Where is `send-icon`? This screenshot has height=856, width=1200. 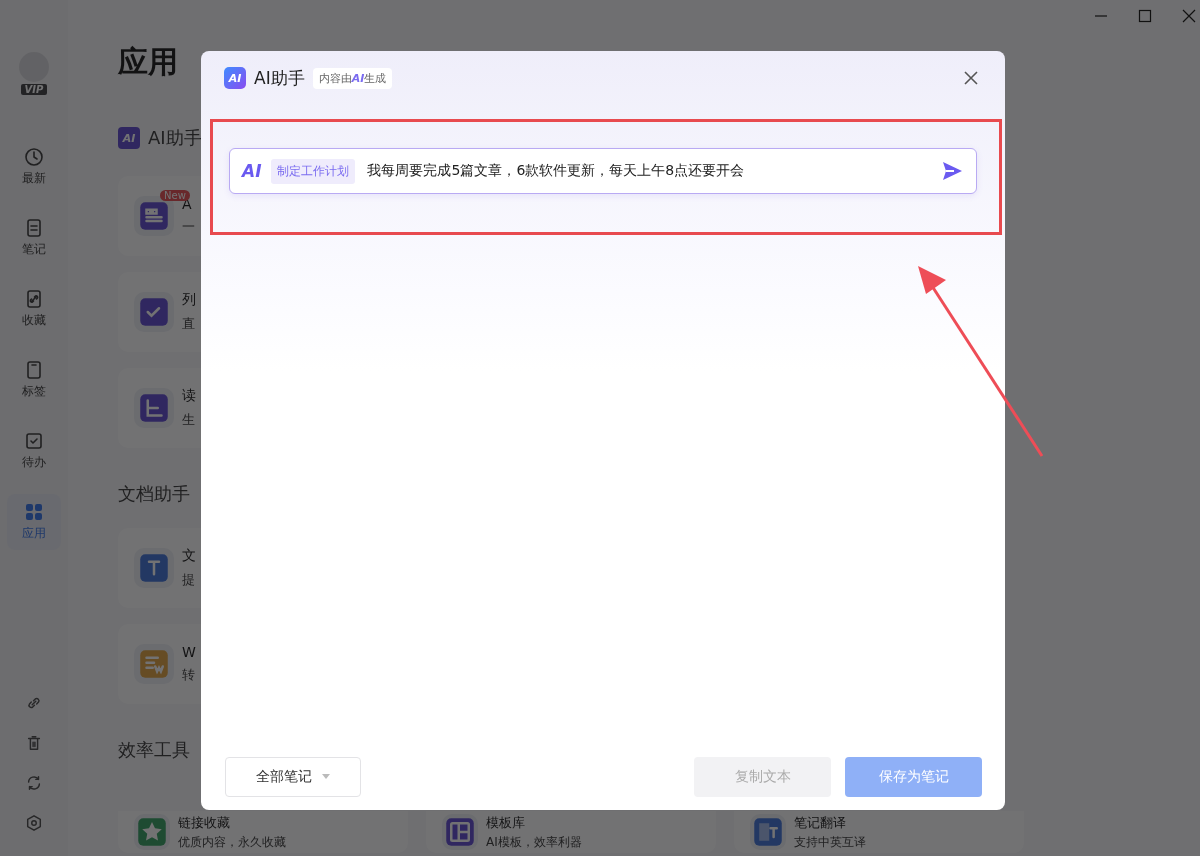
send-icon is located at coordinates (952, 171).